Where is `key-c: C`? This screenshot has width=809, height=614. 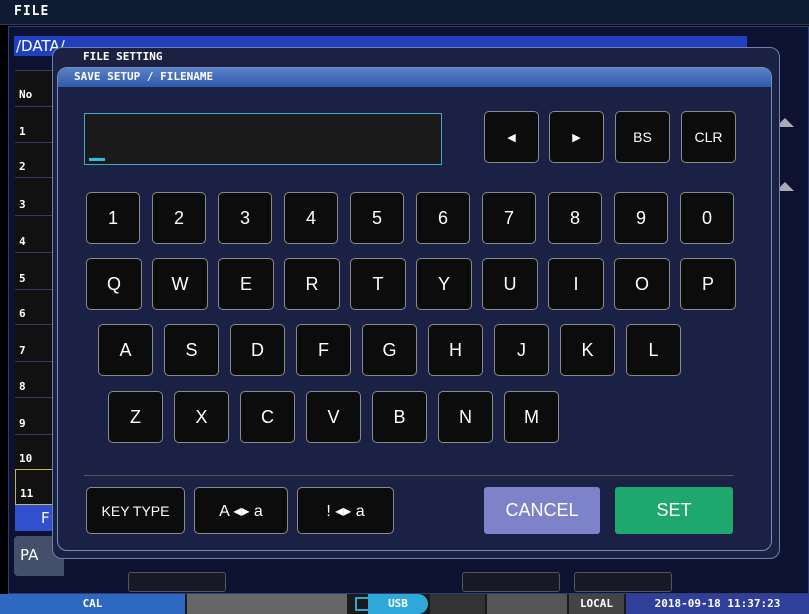
key-c: C is located at coordinates (267, 417).